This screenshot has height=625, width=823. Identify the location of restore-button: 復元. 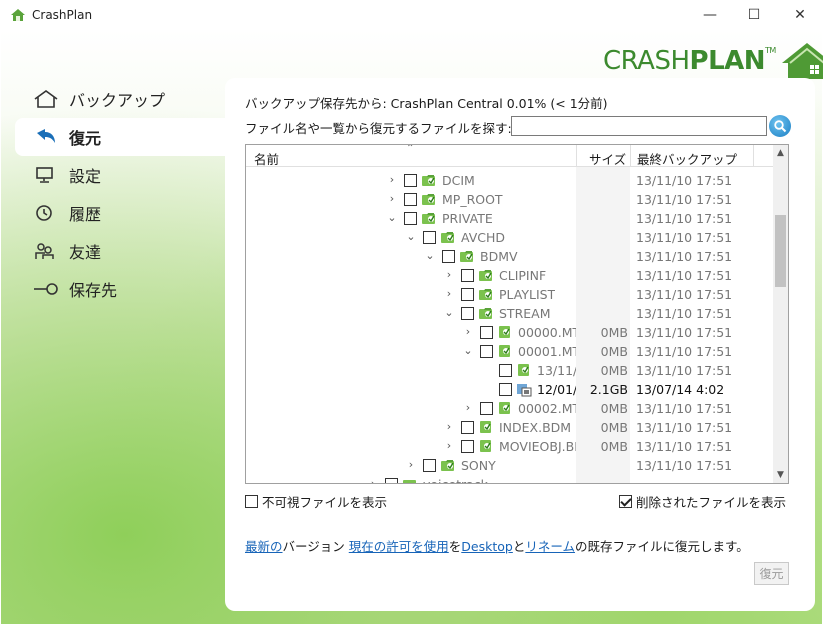
(771, 573).